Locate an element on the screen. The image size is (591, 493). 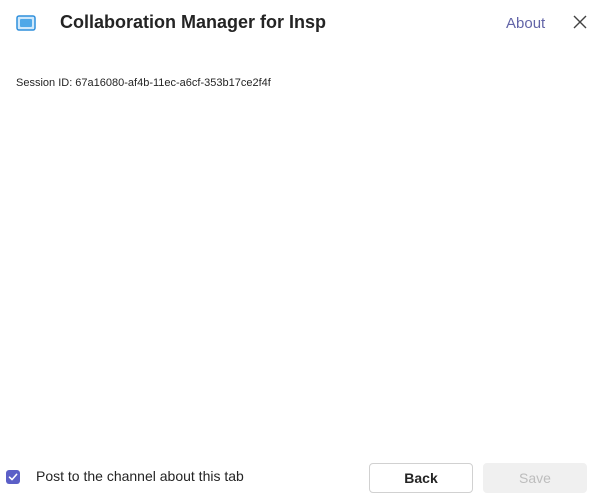
app-icon is located at coordinates (26, 23).